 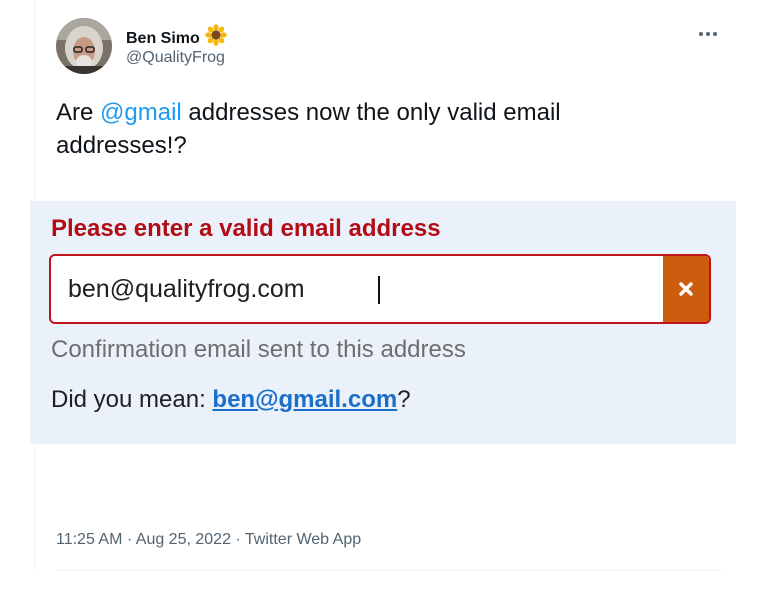 I want to click on more-horizontal-icon, so click(x=701, y=34).